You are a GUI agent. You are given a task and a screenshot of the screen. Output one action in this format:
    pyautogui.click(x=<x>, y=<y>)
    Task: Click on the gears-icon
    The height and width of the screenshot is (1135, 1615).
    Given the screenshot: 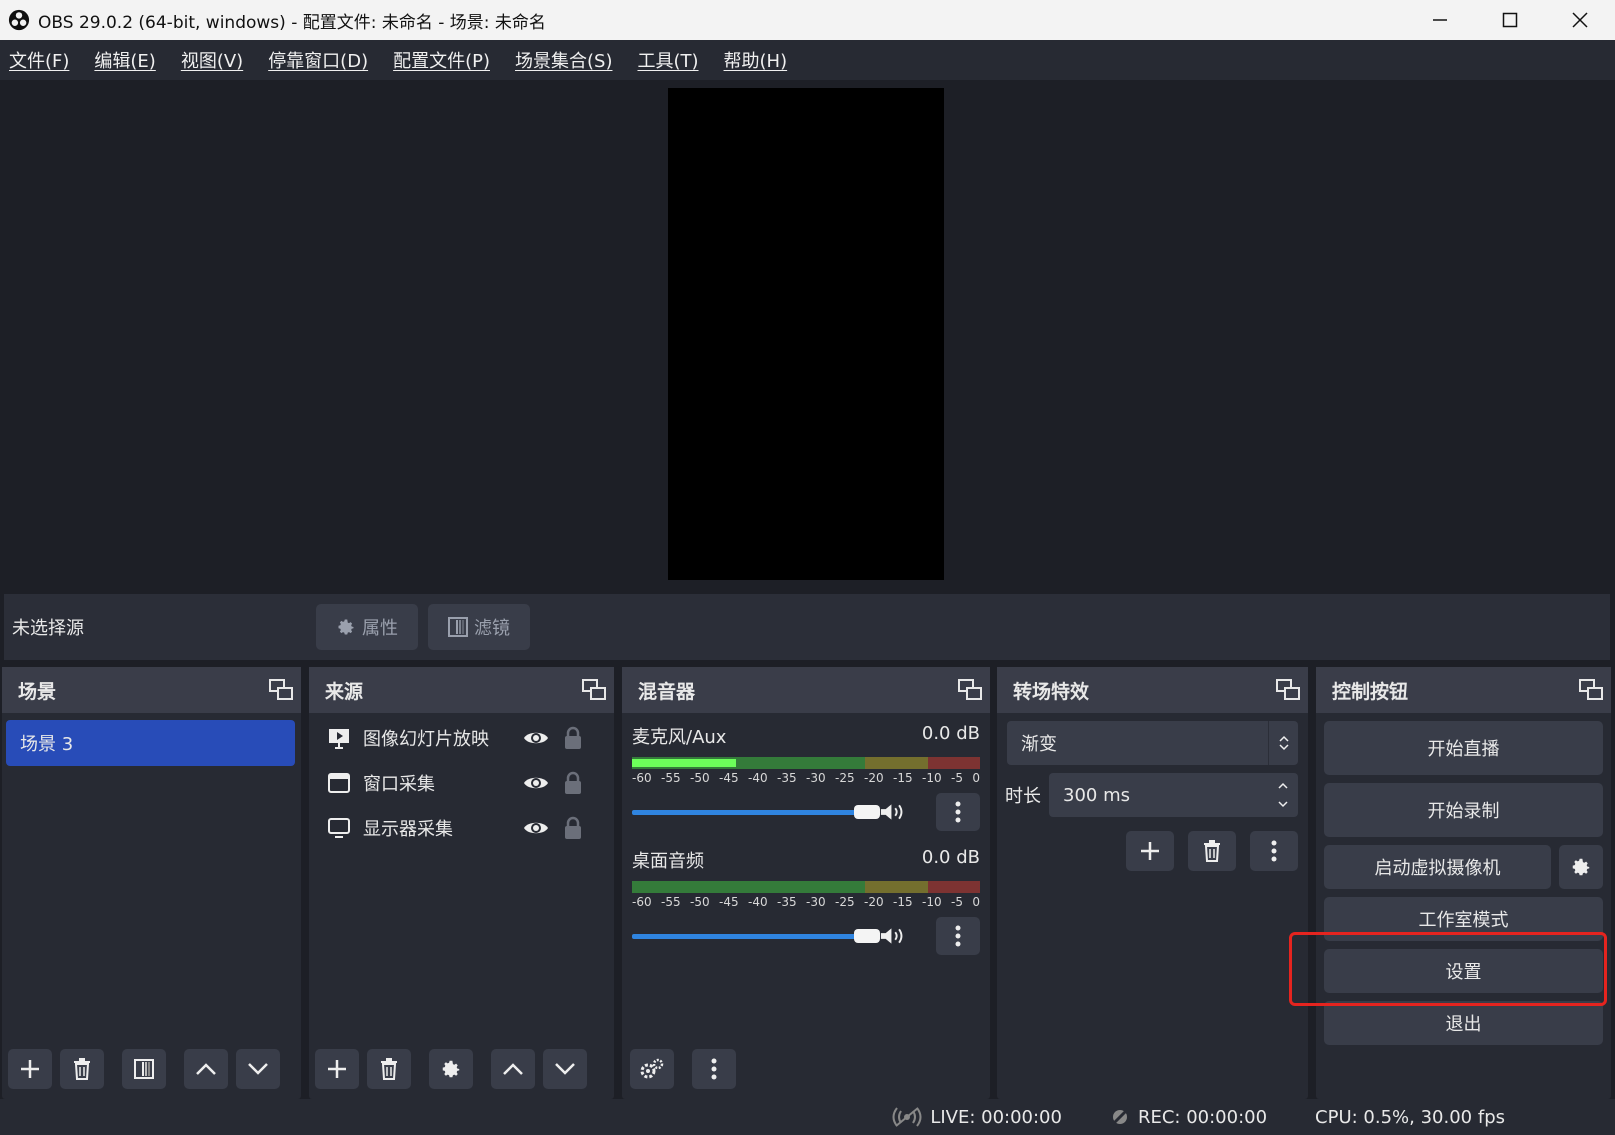 What is the action you would take?
    pyautogui.click(x=652, y=1068)
    